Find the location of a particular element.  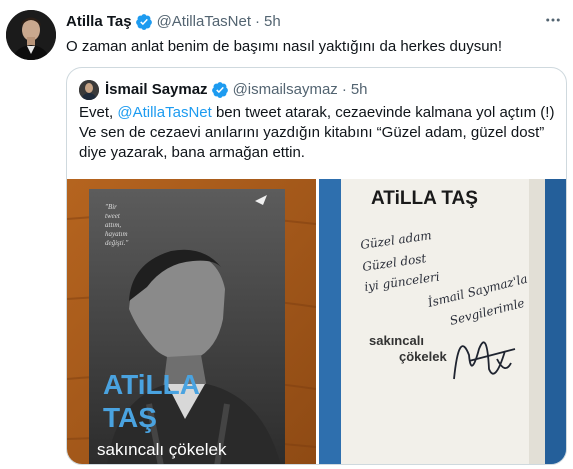

quoted-tweet-time: 5h is located at coordinates (359, 90).